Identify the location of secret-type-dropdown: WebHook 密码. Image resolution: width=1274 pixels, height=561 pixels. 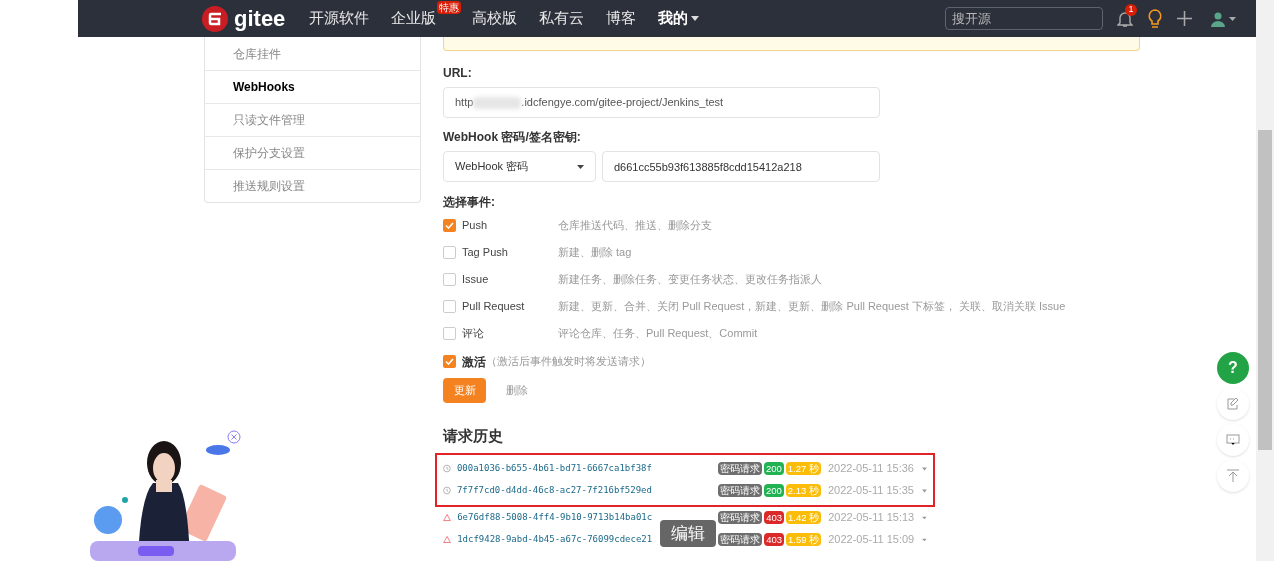
(519, 166).